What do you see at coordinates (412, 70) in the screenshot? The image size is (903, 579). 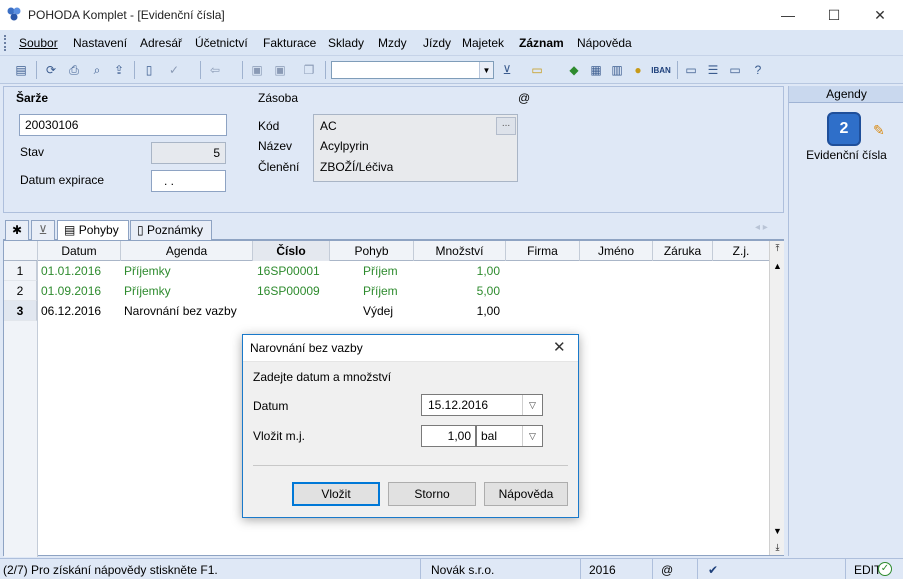 I see `quick-search-combo: ▼` at bounding box center [412, 70].